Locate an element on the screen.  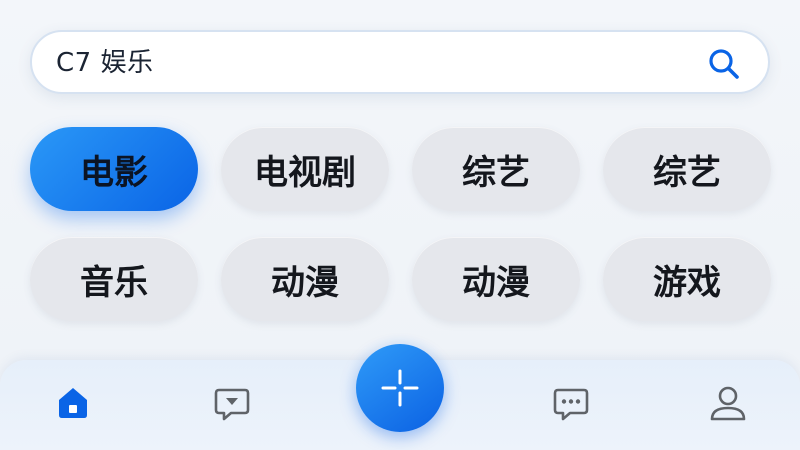
nav-messages-inbox is located at coordinates (232, 403).